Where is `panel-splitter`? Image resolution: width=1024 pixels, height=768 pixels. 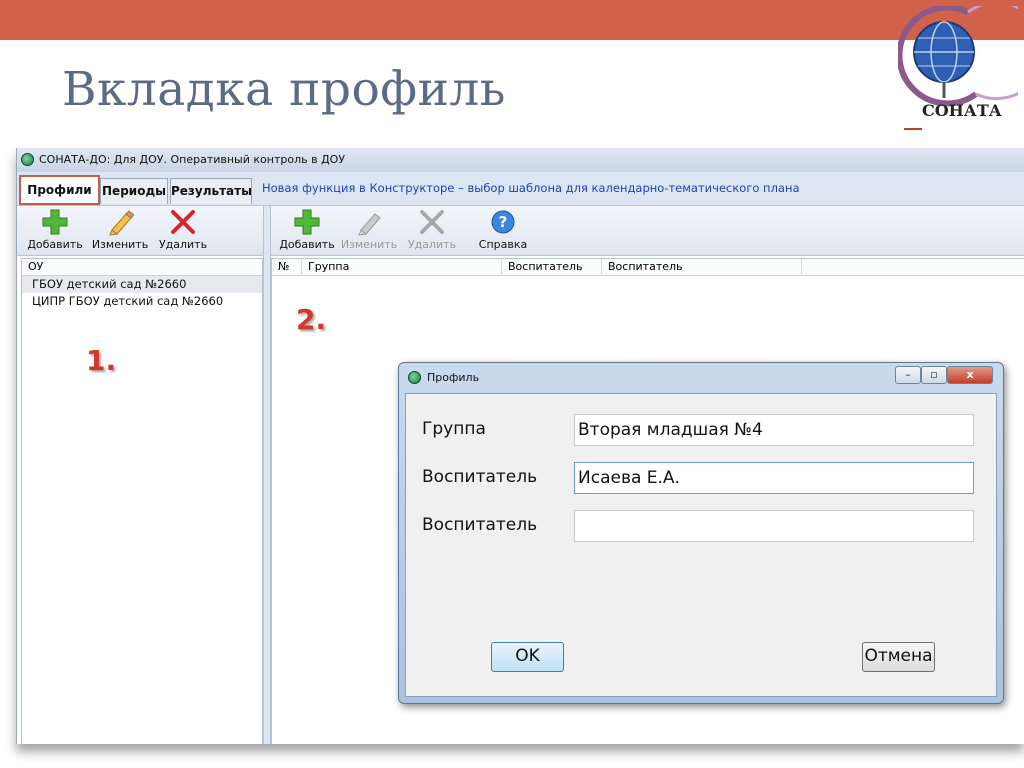 panel-splitter is located at coordinates (267, 475).